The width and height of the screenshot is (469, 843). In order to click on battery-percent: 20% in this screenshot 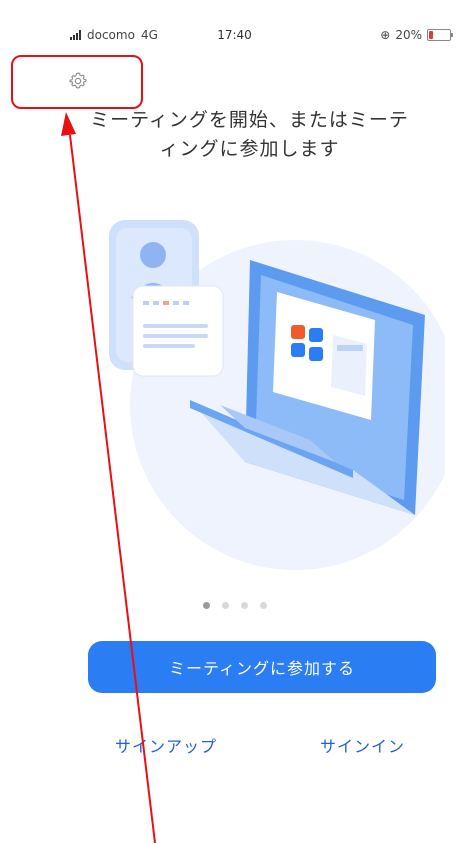, I will do `click(408, 35)`.